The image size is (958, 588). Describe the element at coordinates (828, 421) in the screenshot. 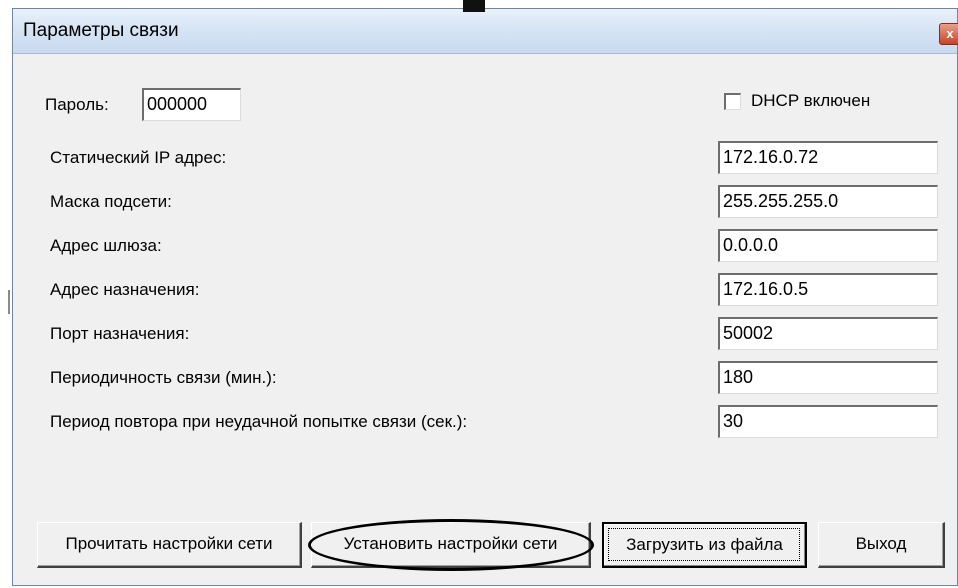

I see `retry-period-field: 30` at that location.